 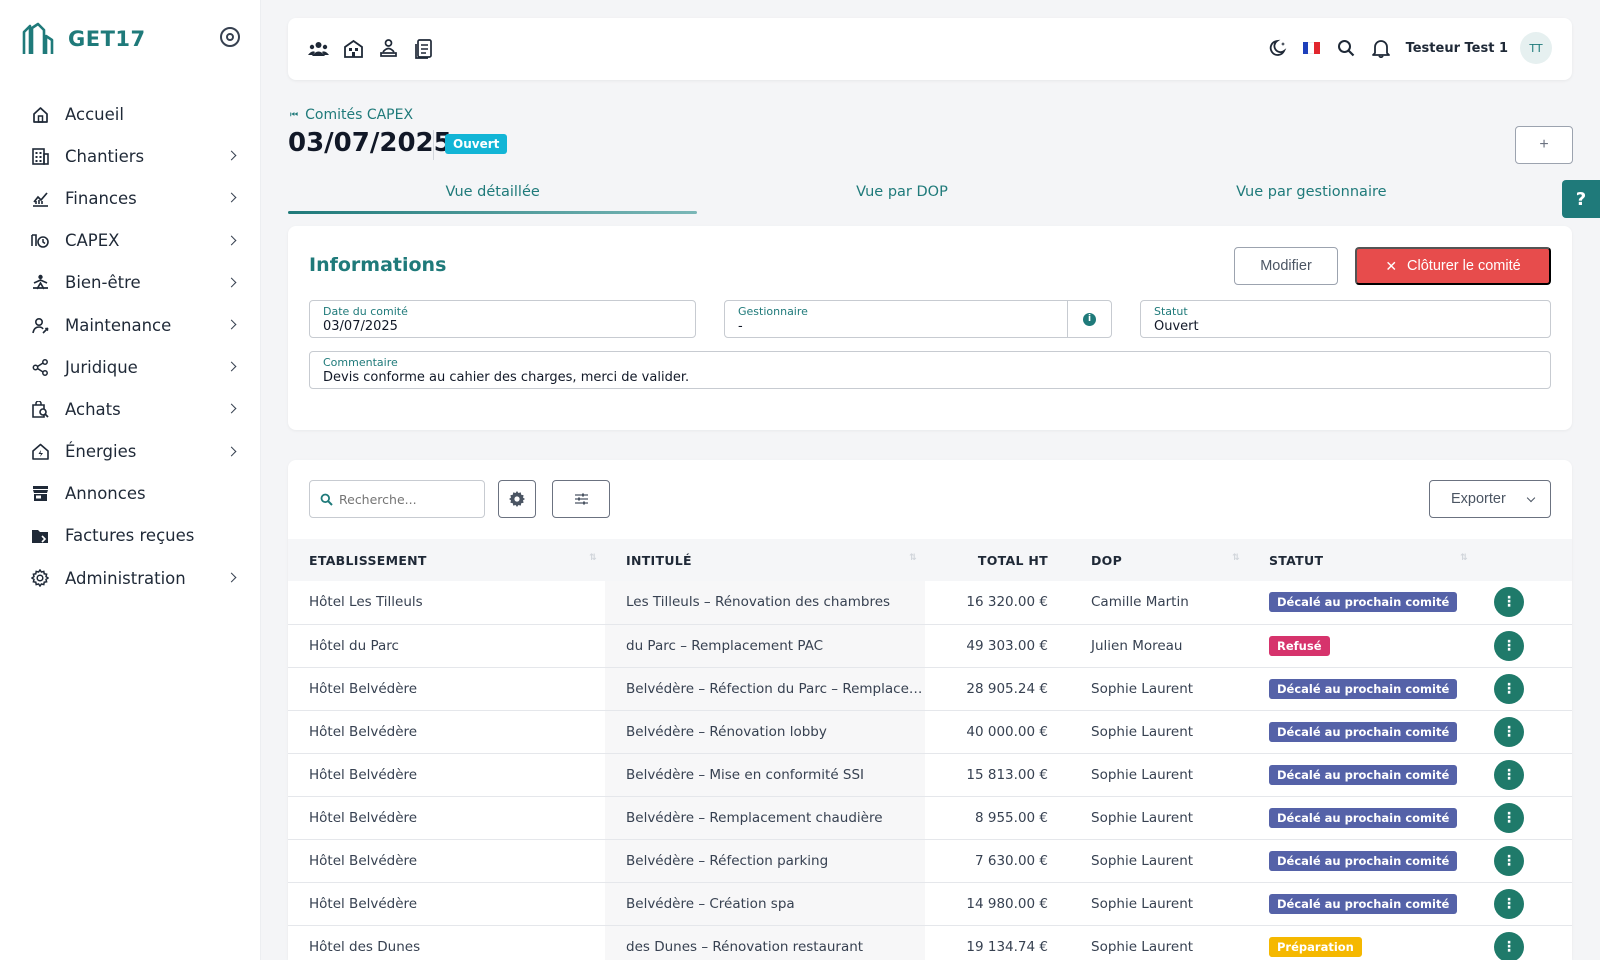 What do you see at coordinates (765, 732) in the screenshot?
I see `cell-intitule: Belvédère – Rénovation lobby` at bounding box center [765, 732].